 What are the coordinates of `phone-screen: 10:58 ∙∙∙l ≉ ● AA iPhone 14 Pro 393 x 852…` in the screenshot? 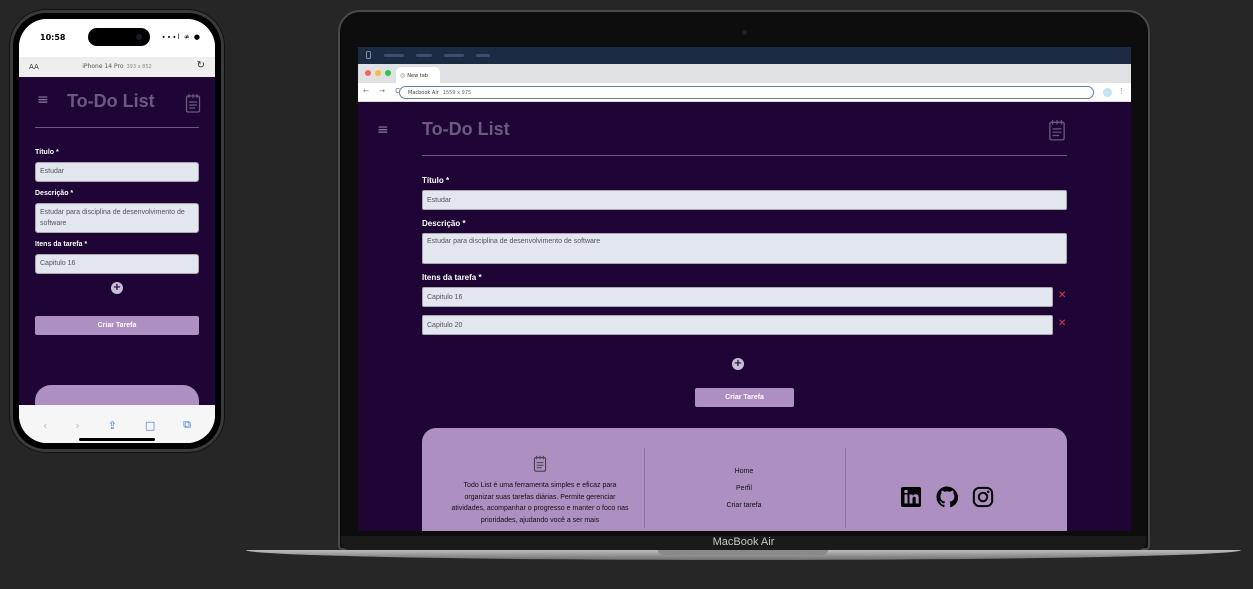 It's located at (117, 231).